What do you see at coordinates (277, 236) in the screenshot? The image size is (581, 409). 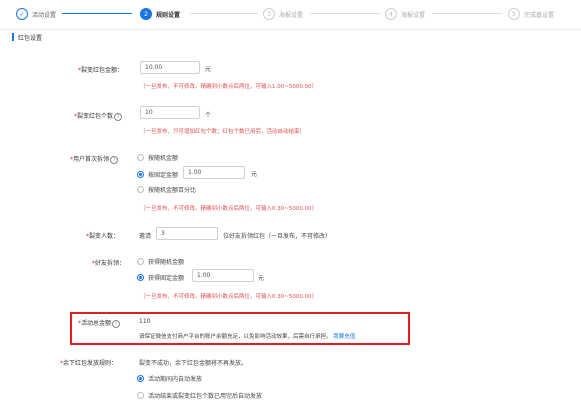 I see `people-suffix: 位好友拆领红包（一旦发布，不可修改）` at bounding box center [277, 236].